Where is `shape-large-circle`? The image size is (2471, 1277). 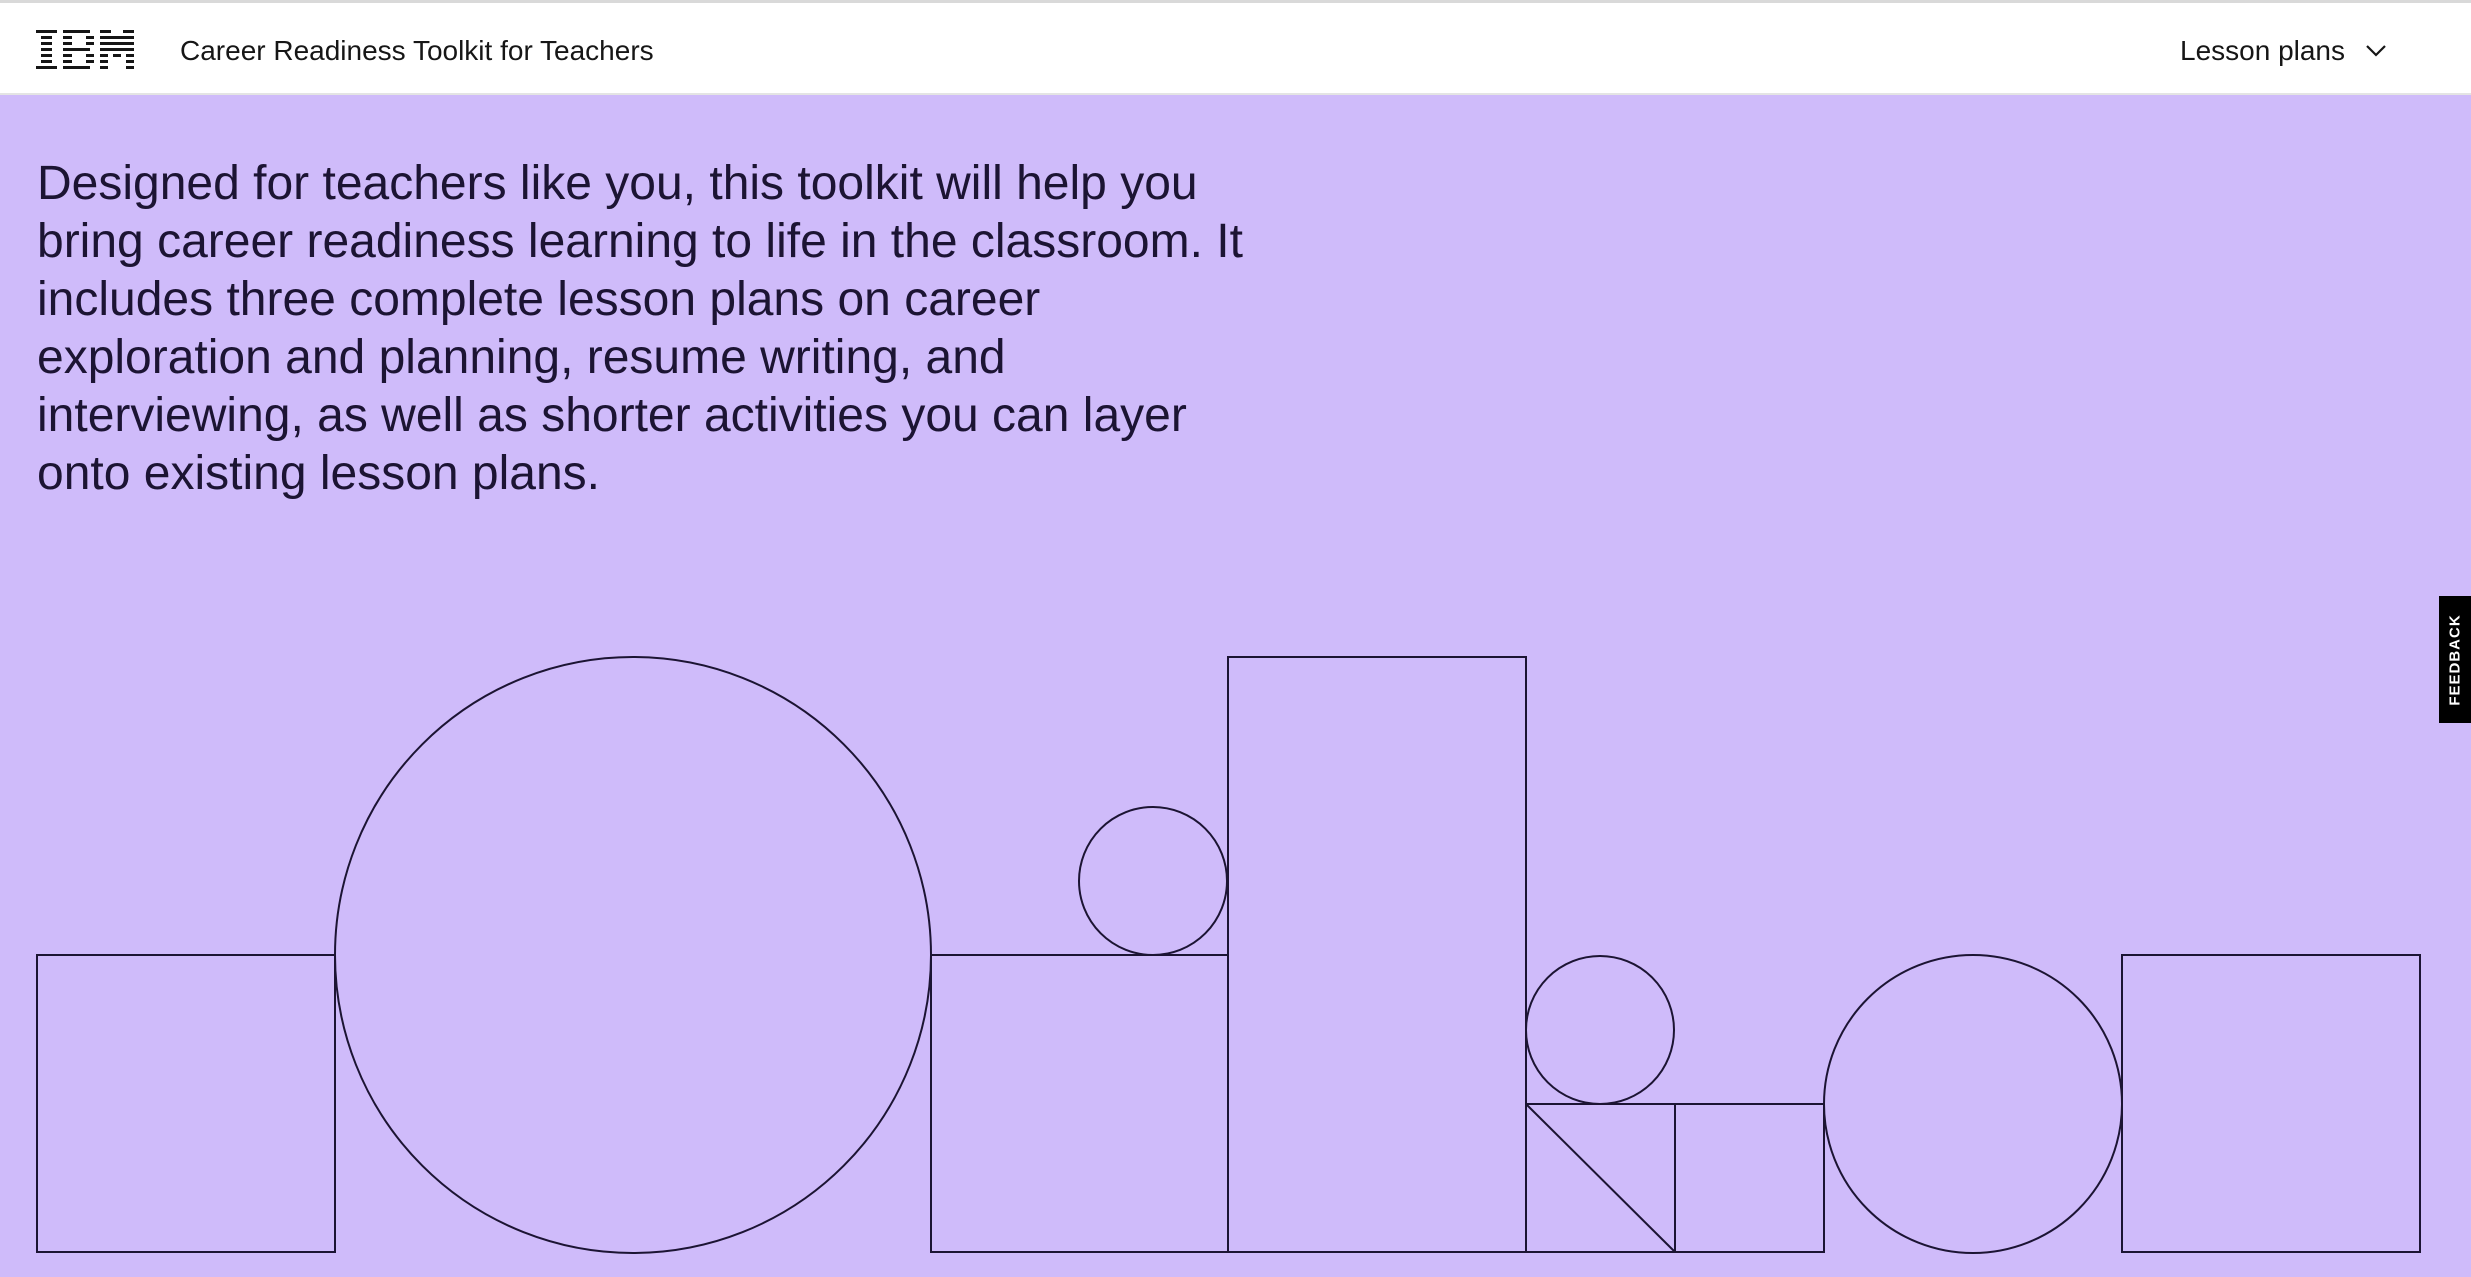
shape-large-circle is located at coordinates (633, 955).